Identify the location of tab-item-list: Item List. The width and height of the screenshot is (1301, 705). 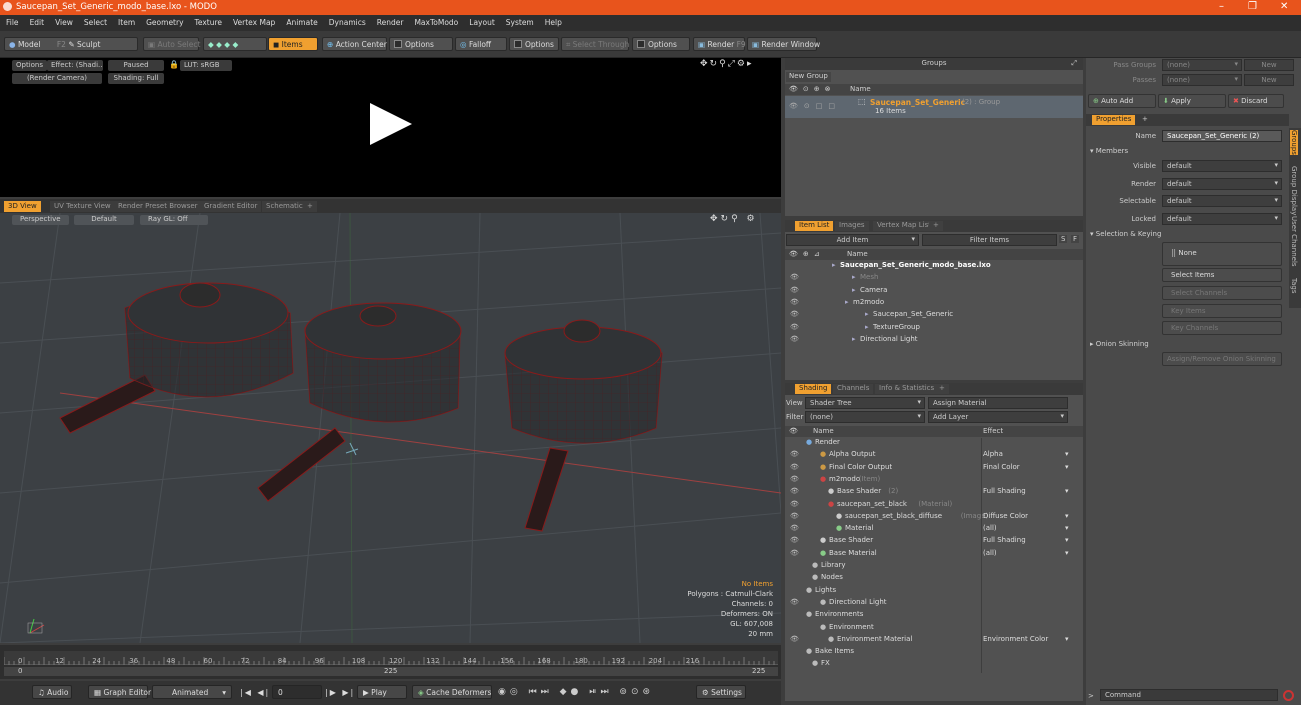
(814, 226).